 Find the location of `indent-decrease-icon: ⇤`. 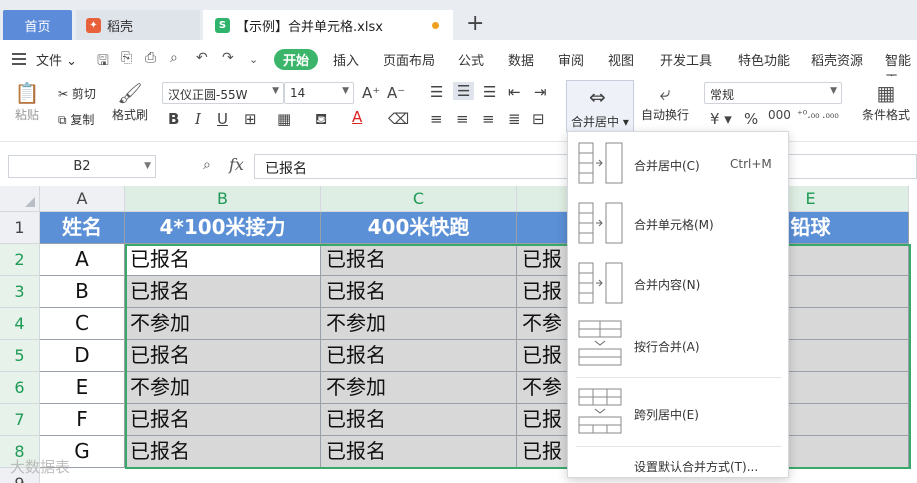

indent-decrease-icon: ⇤ is located at coordinates (514, 92).